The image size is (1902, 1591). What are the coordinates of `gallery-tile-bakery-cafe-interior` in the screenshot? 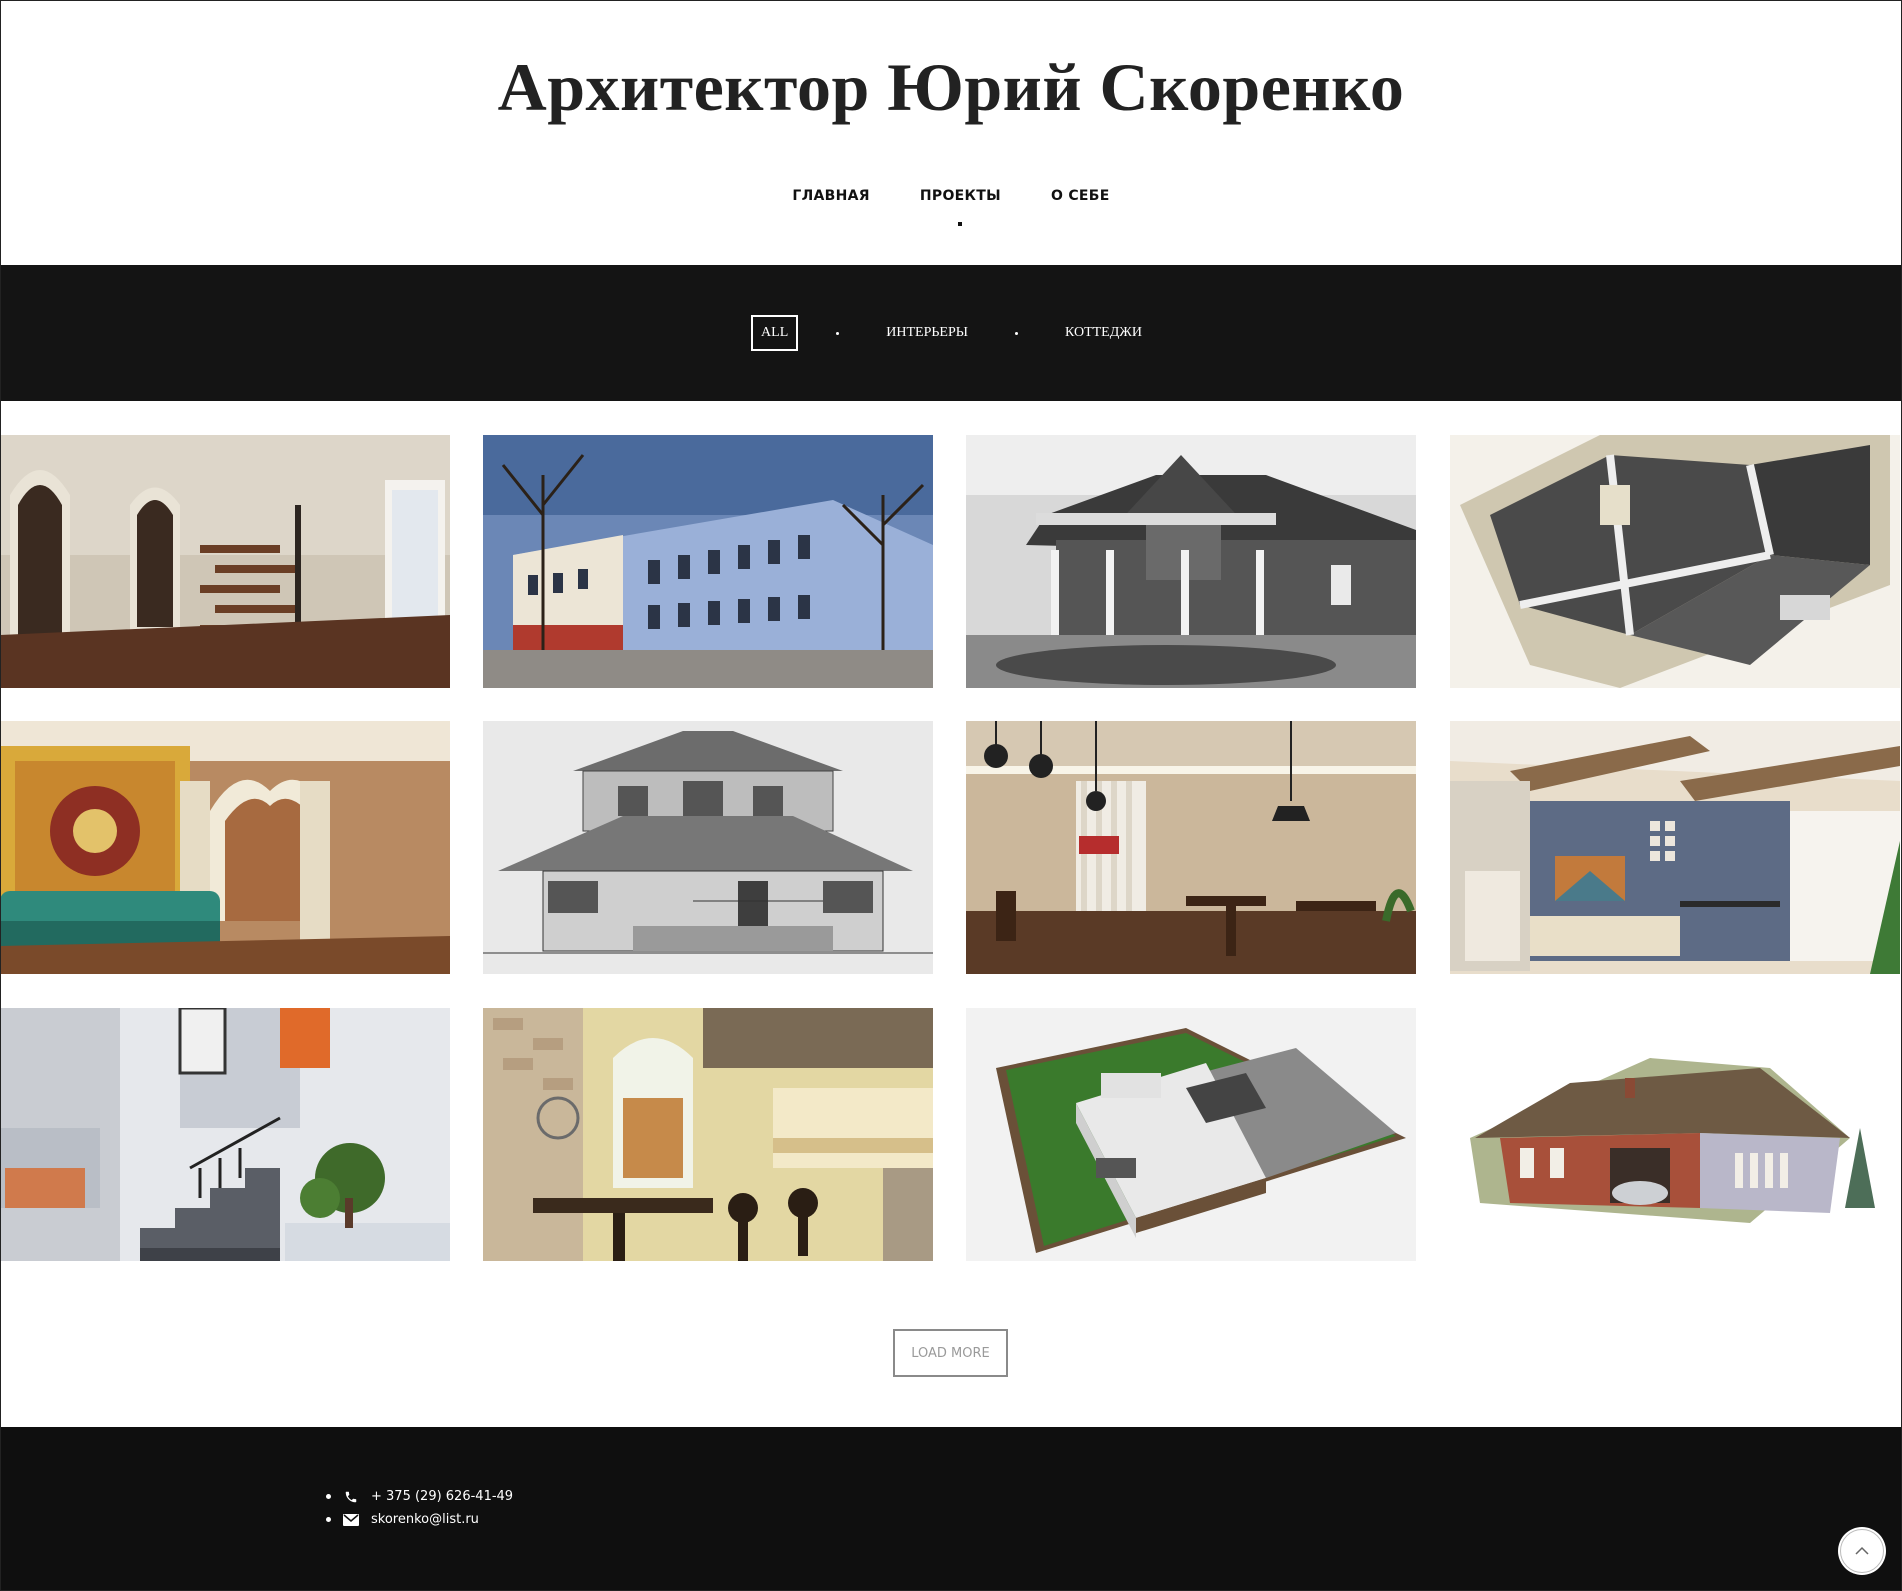 It's located at (708, 1134).